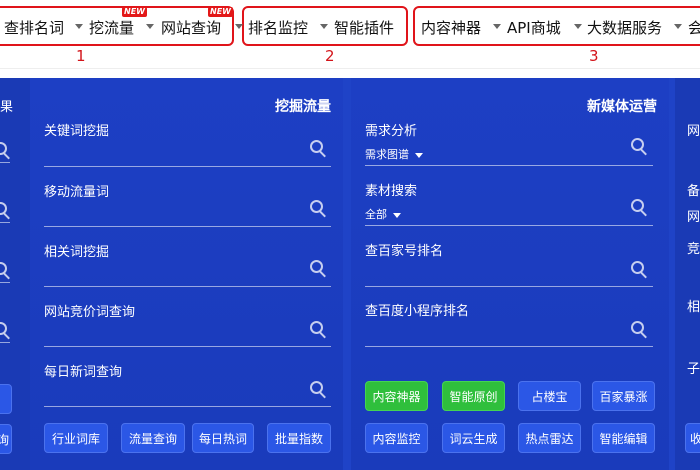 The image size is (700, 470). I want to click on batch-index-button: 批量指数, so click(299, 438).